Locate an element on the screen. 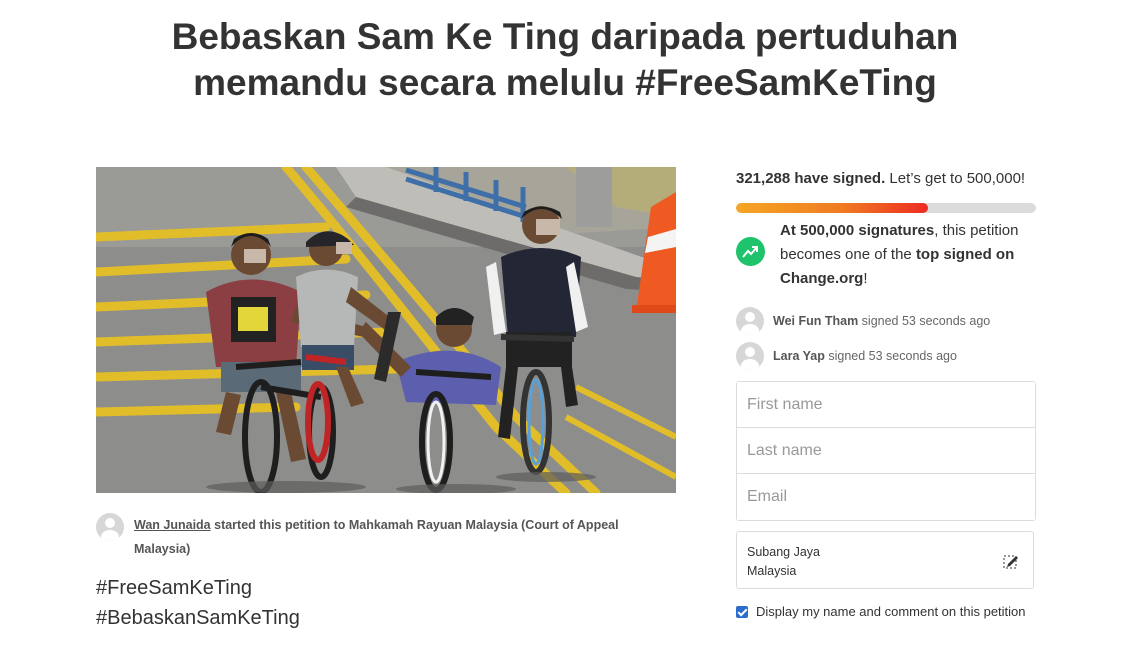  hashtag-2: #BebaskanSamKeTing is located at coordinates (198, 618).